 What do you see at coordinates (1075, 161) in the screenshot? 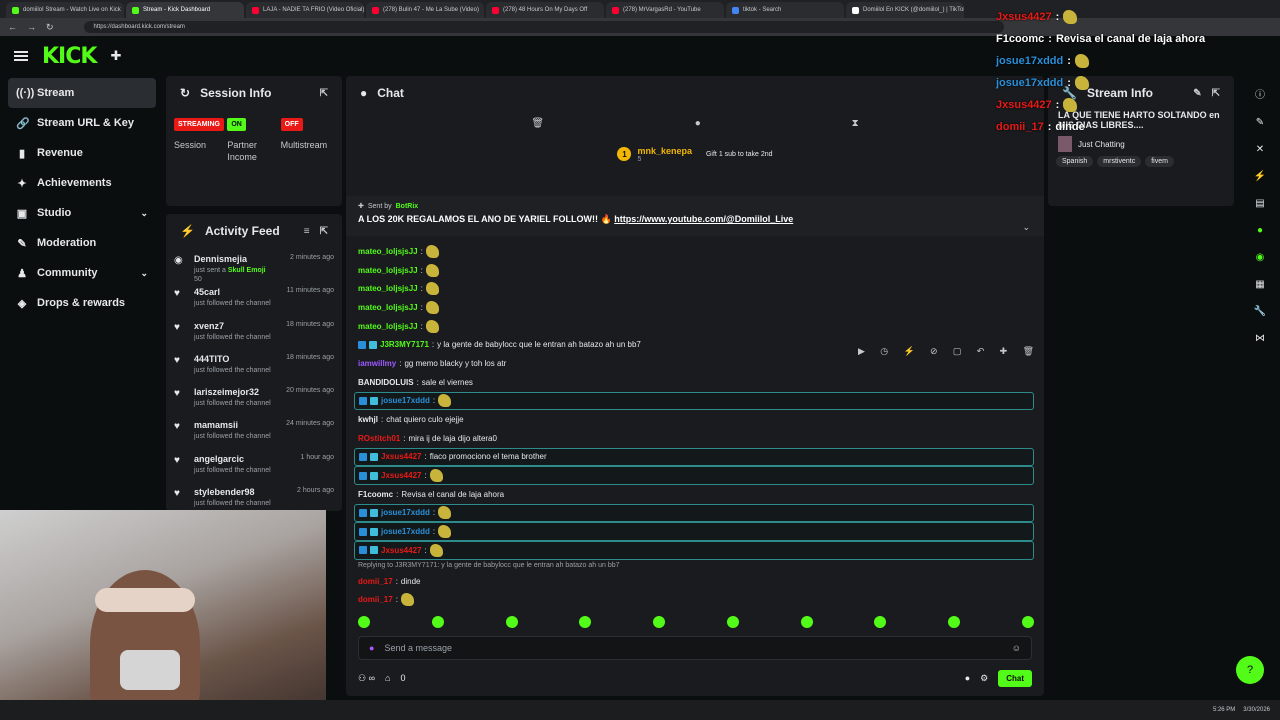
I see `stream-tag: Spanish` at bounding box center [1075, 161].